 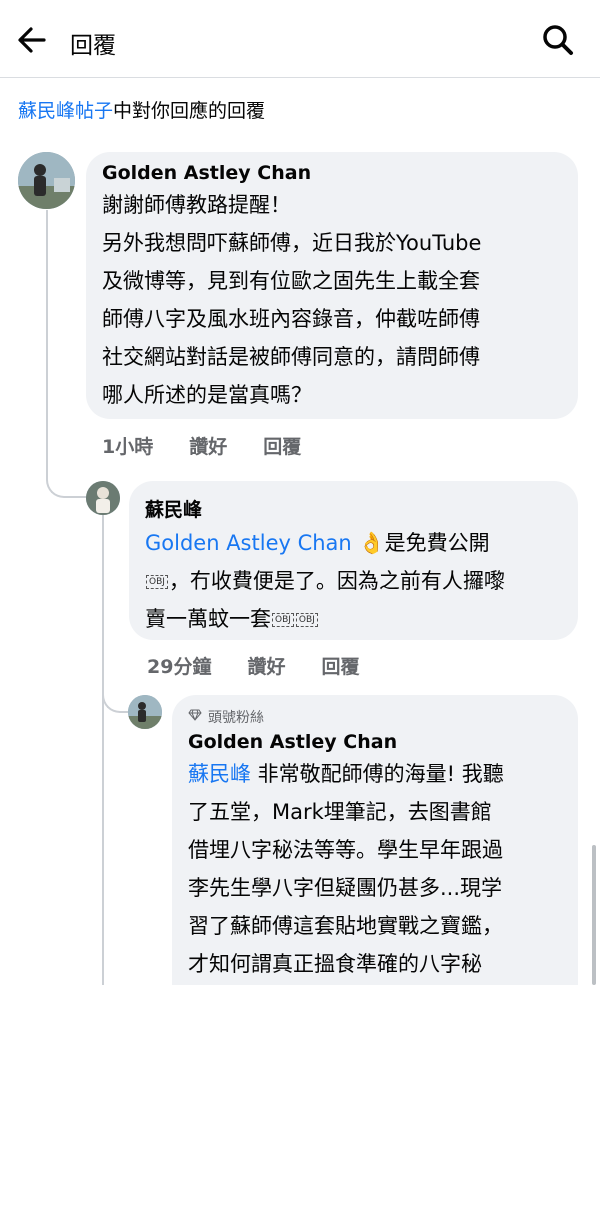 I want to click on mention-link: Golden Astley Chan, so click(x=248, y=543).